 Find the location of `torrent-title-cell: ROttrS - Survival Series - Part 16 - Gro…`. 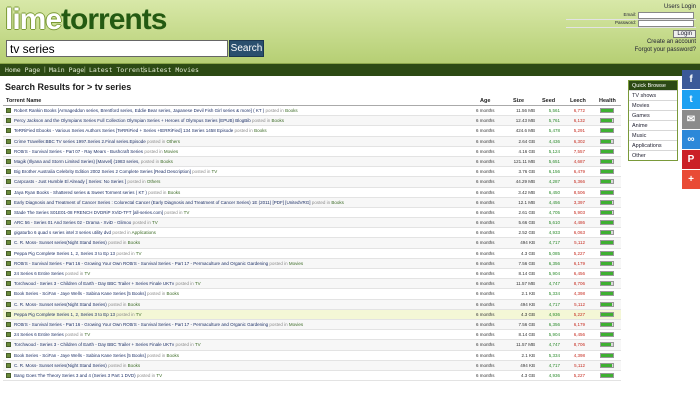

torrent-title-cell: ROttrS - Survival Series - Part 16 - Gro… is located at coordinates (244, 263).